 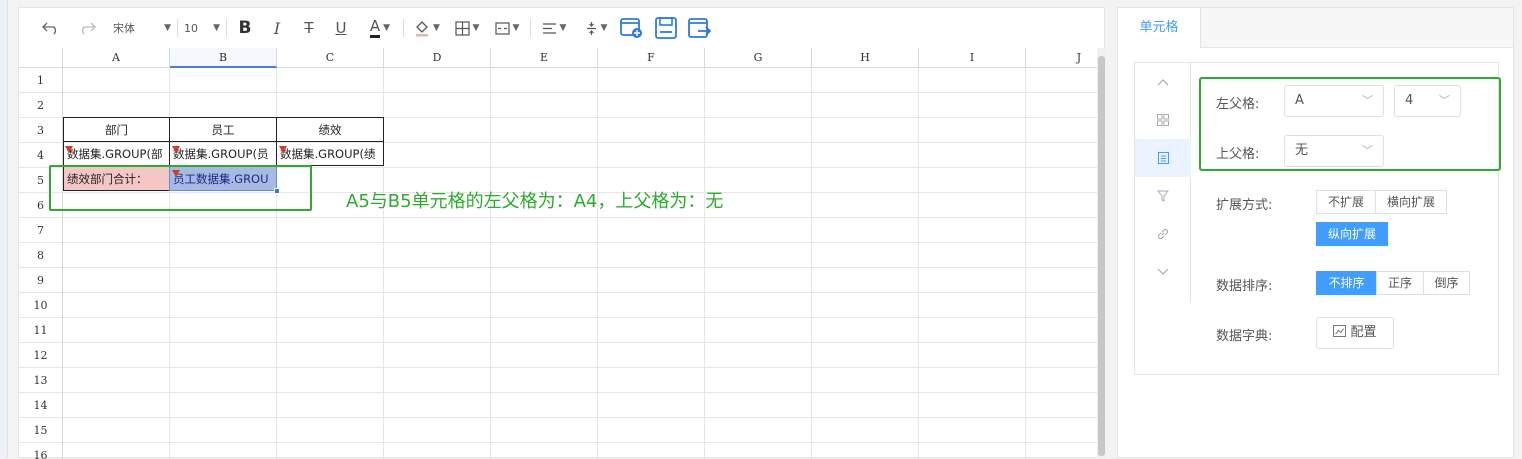 I want to click on vertical-align-icon, so click(x=591, y=28).